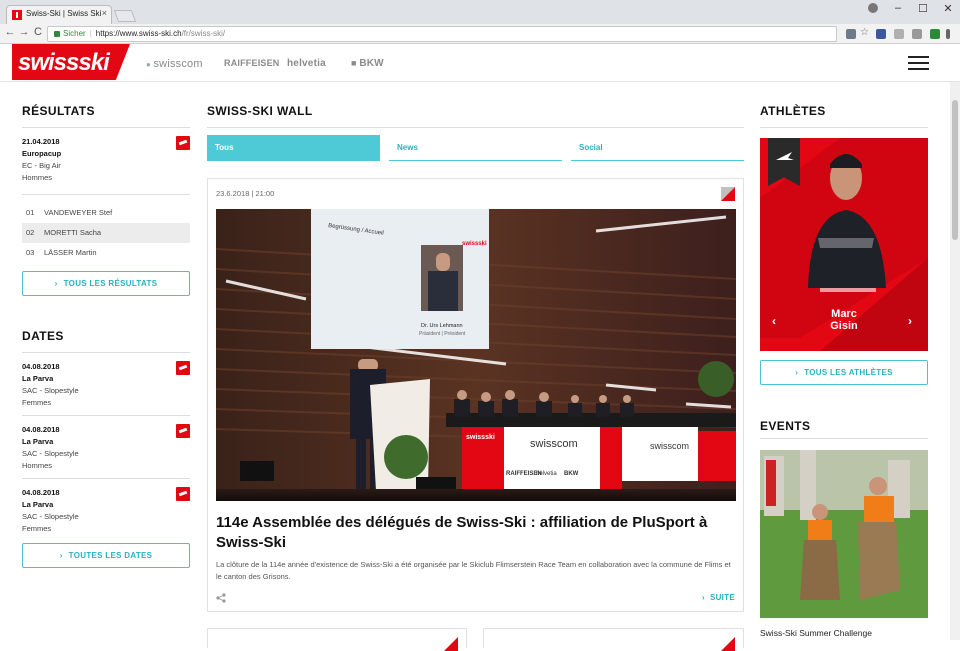  I want to click on results-event: 21.04.2018 Europacup EC - Big Air Hommes, so click(106, 159).